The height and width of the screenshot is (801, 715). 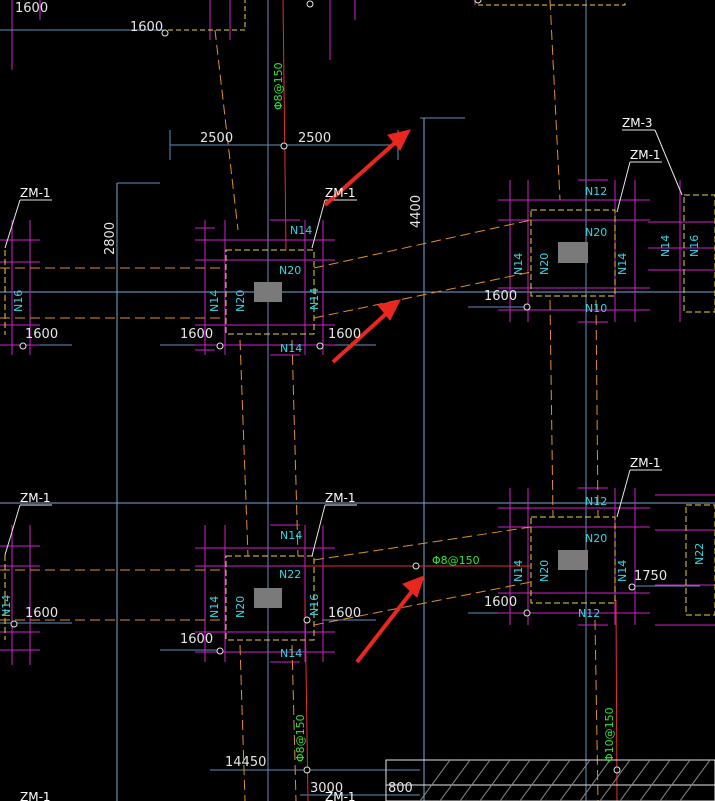 I want to click on label-zm1-g: ZM-1, so click(x=35, y=795).